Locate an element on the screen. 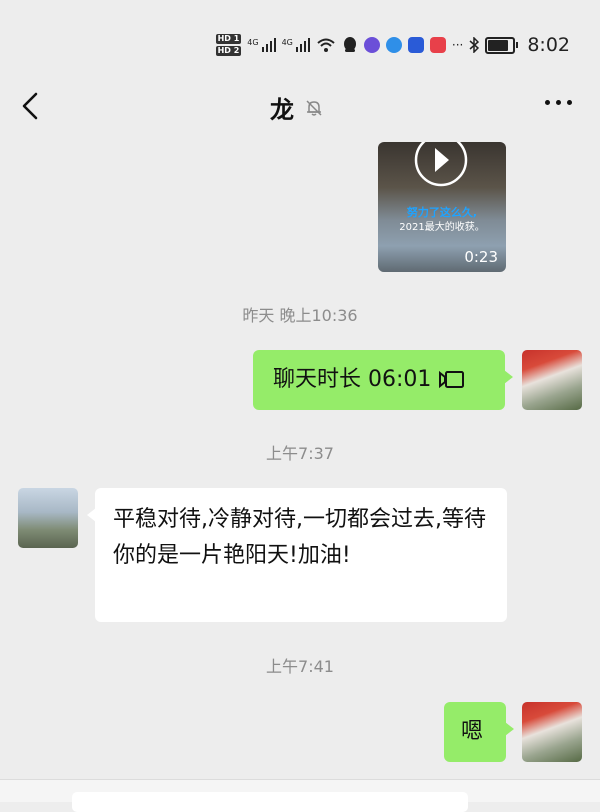  sim2-badge: HD 2 is located at coordinates (228, 51).